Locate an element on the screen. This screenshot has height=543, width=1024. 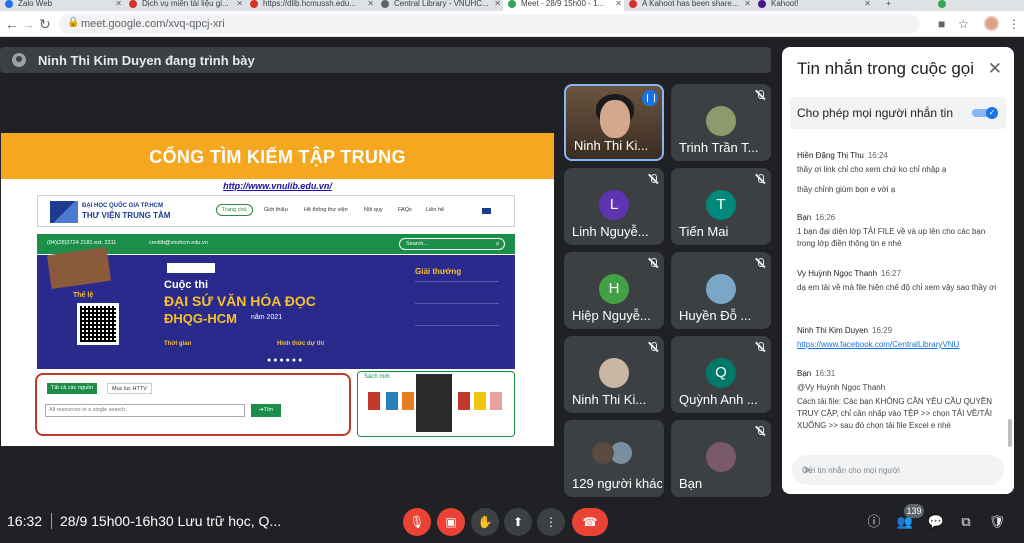
browser-tab: Kahoot! ✕ is located at coordinates (813, 5).